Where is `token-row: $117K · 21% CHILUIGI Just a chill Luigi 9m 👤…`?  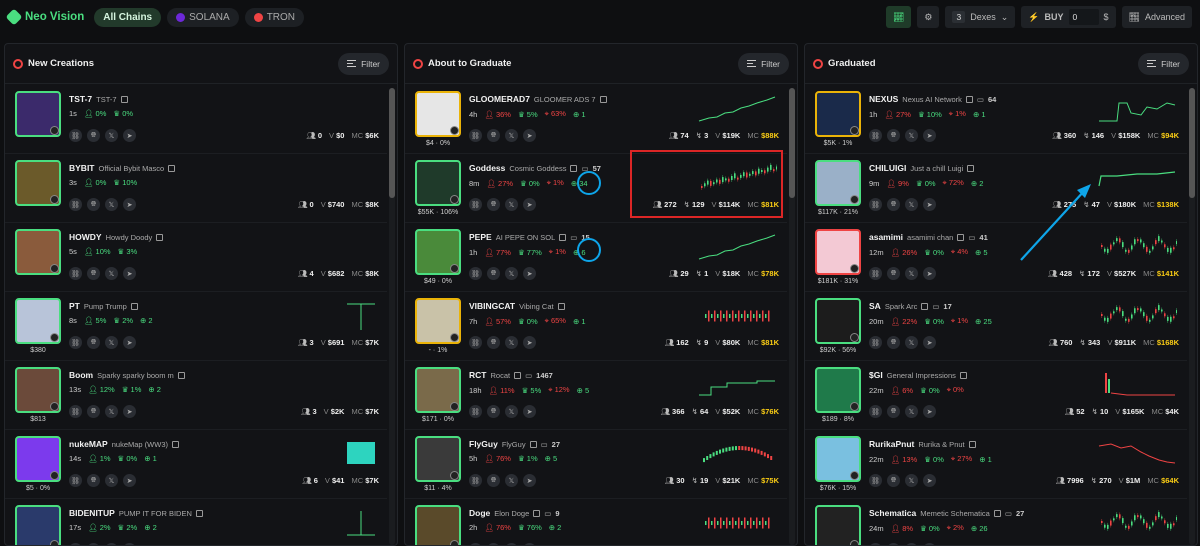
token-row: $117K · 21% CHILUIGI Just a chill Luigi 9m 👤… is located at coordinates (996, 188).